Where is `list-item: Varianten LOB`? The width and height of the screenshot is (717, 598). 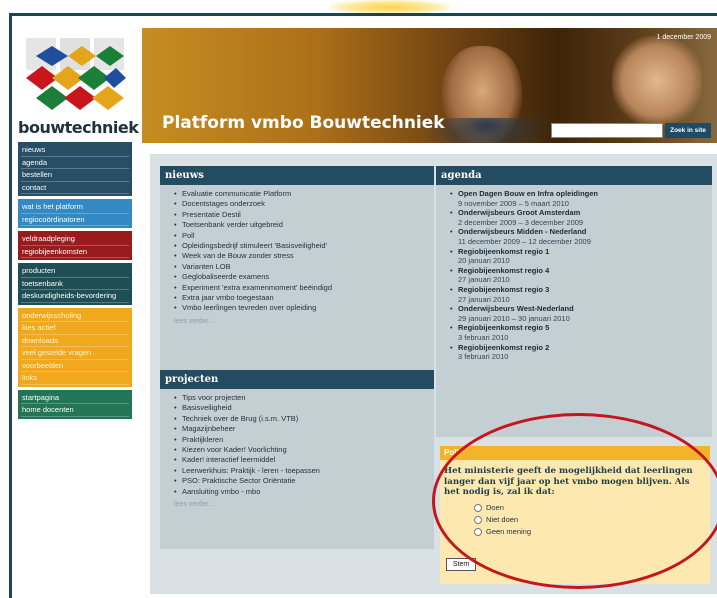
list-item: Varianten LOB is located at coordinates (300, 267).